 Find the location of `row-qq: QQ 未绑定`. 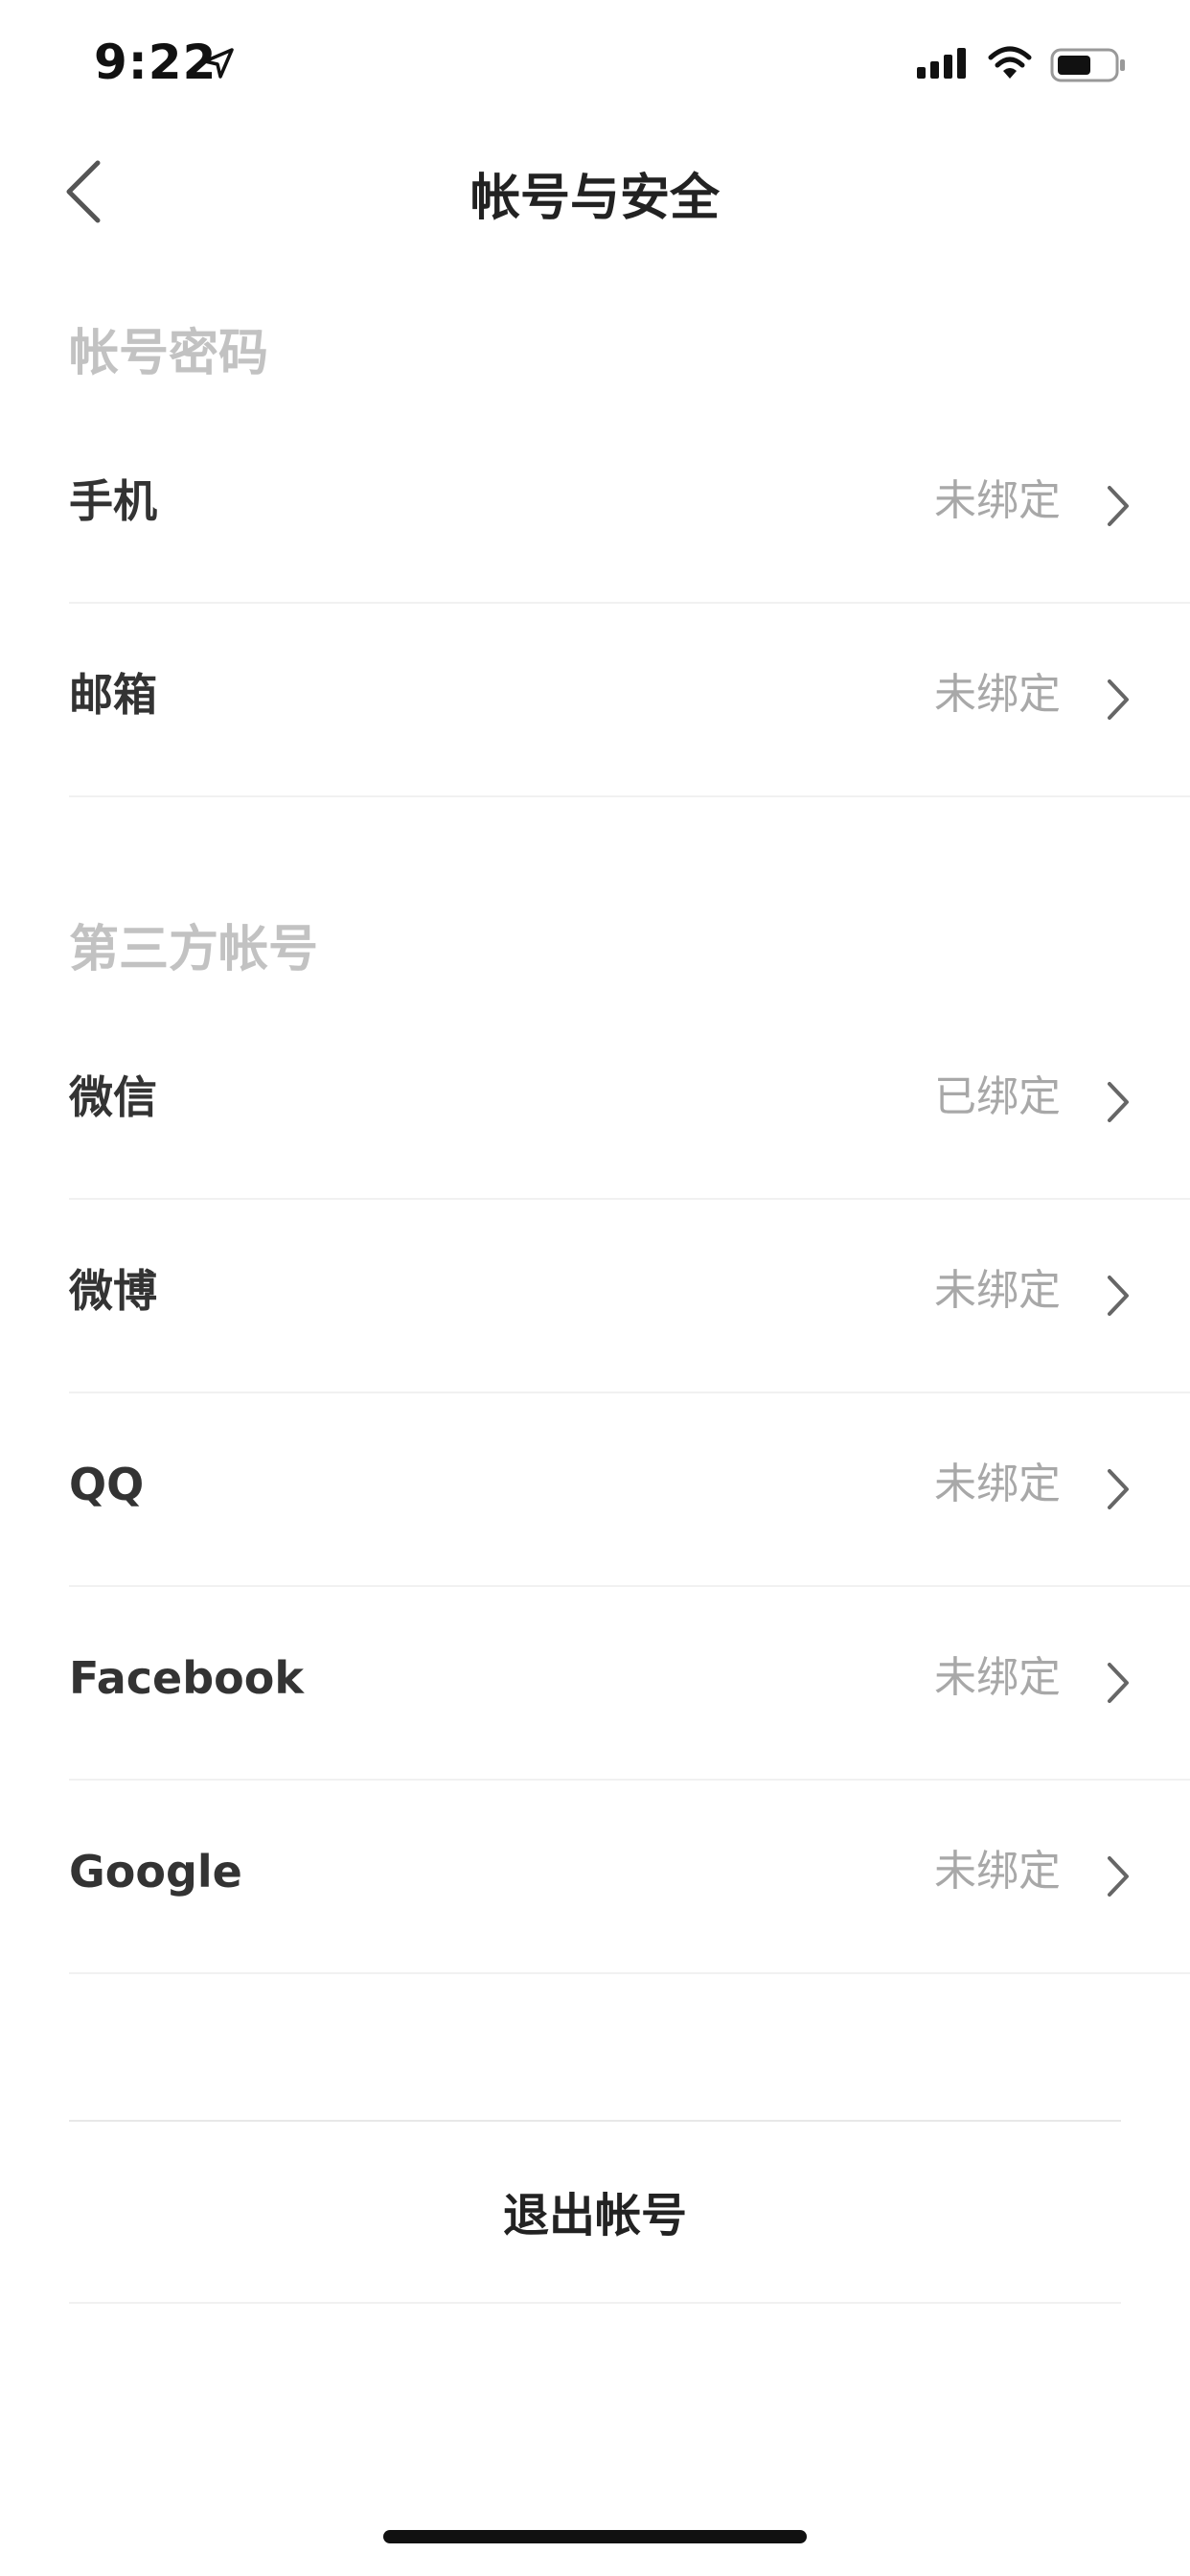

row-qq: QQ 未绑定 is located at coordinates (630, 1490).